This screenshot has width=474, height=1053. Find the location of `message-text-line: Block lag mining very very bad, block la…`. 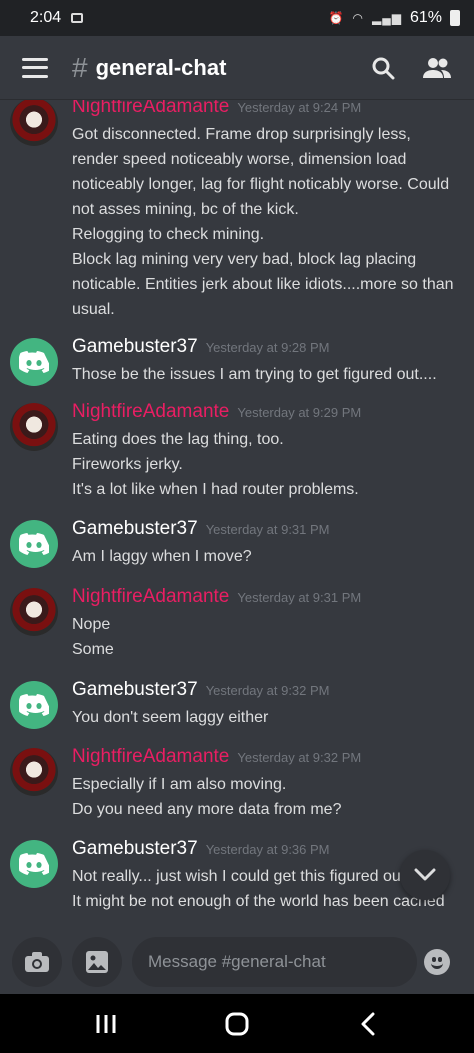

message-text-line: Block lag mining very very bad, block la… is located at coordinates (244, 259).